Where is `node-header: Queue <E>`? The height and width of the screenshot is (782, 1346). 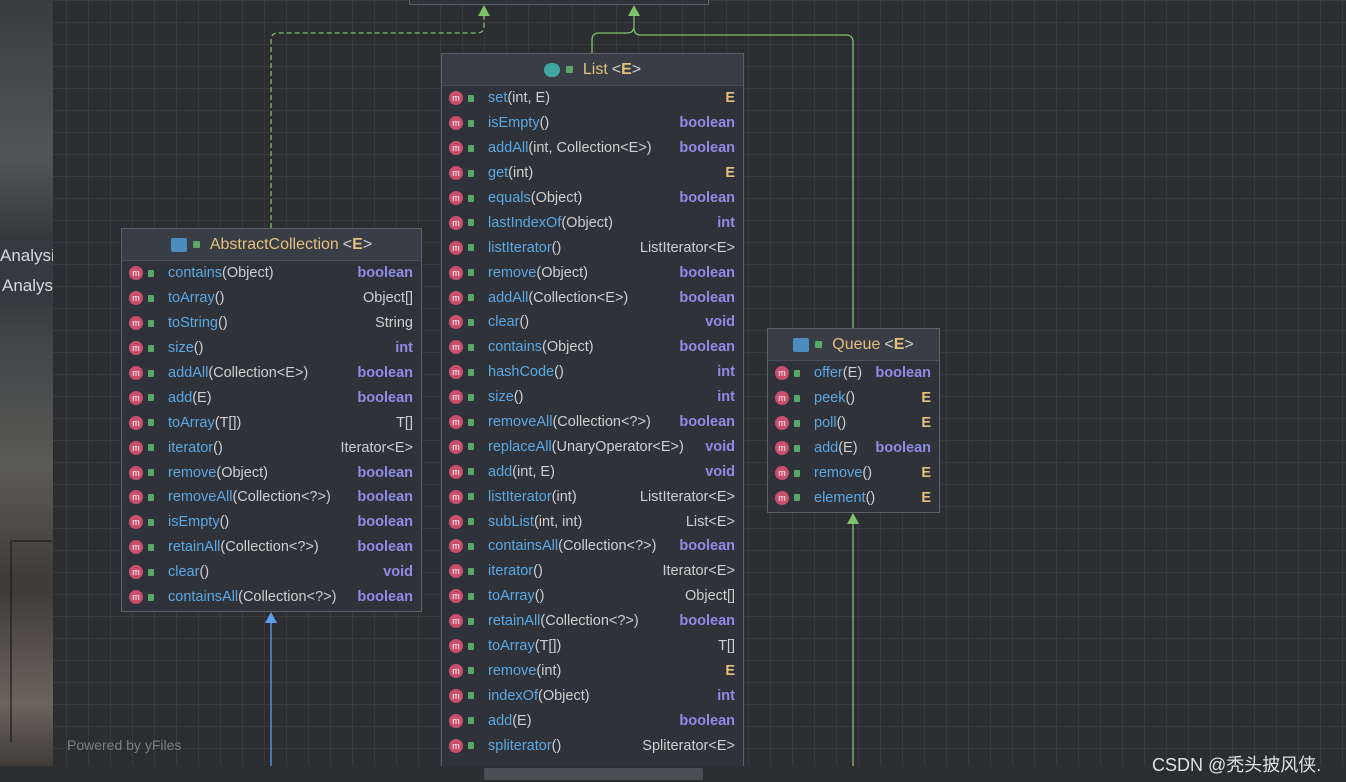
node-header: Queue <E> is located at coordinates (853, 345).